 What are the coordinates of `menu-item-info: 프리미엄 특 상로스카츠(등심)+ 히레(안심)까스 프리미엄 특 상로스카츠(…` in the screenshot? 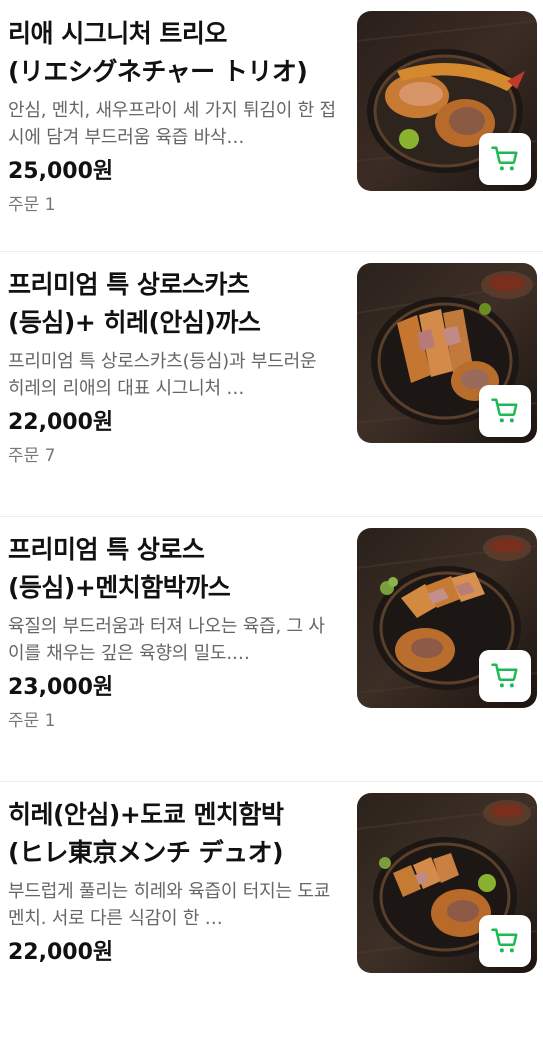 It's located at (172, 366).